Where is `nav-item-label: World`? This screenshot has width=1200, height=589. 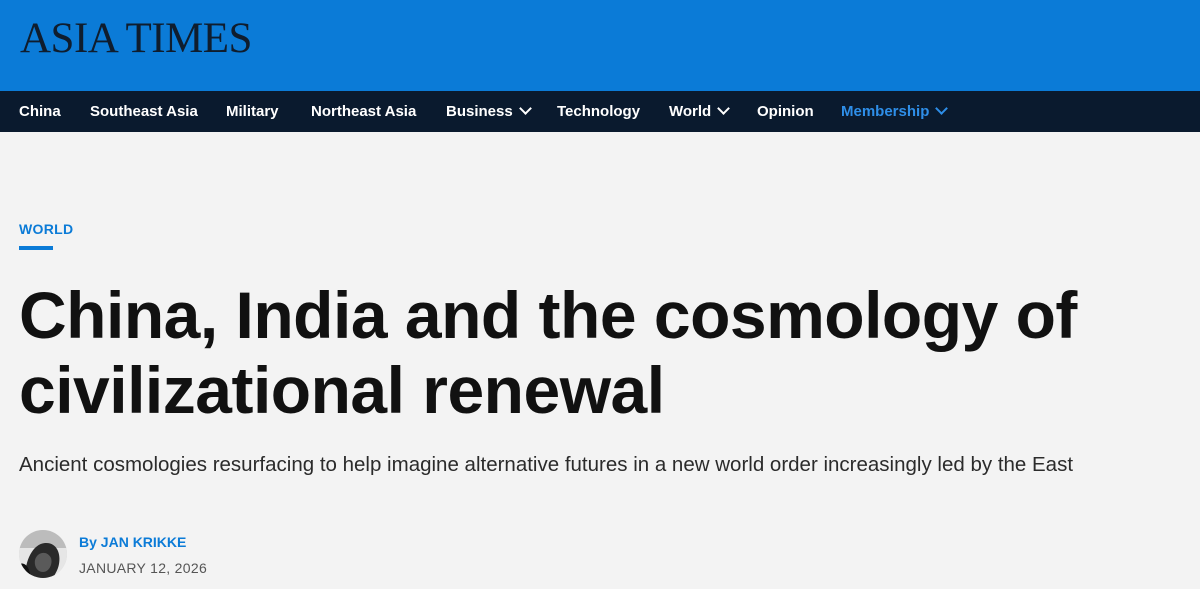 nav-item-label: World is located at coordinates (690, 111).